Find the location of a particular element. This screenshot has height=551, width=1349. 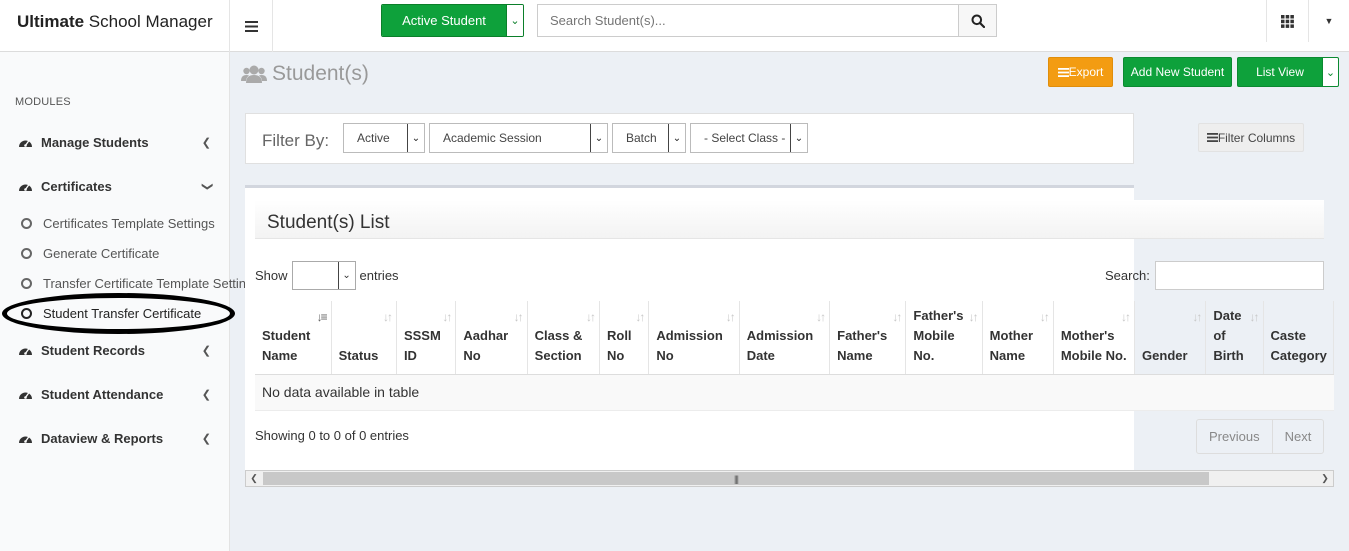

batch-select: Batch ⌄ is located at coordinates (649, 138).